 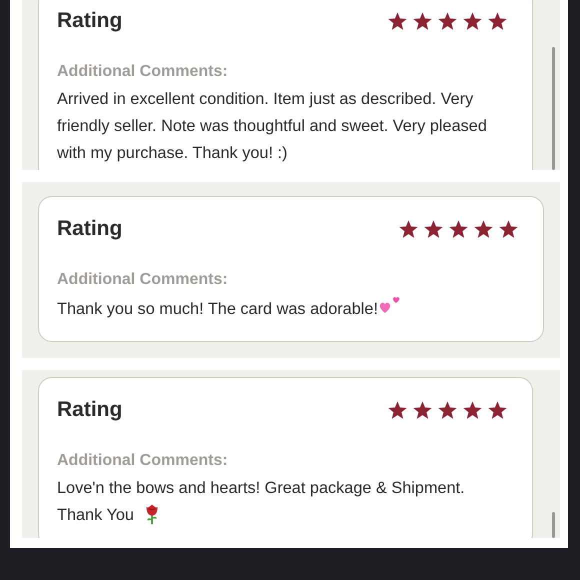 I want to click on comment-text: Arrived in excellent condition. Item just as described. Very friendly seller. Note was thoughtful and sweet. Very pleased with my purchase. Thank you! :), so click(x=272, y=126).